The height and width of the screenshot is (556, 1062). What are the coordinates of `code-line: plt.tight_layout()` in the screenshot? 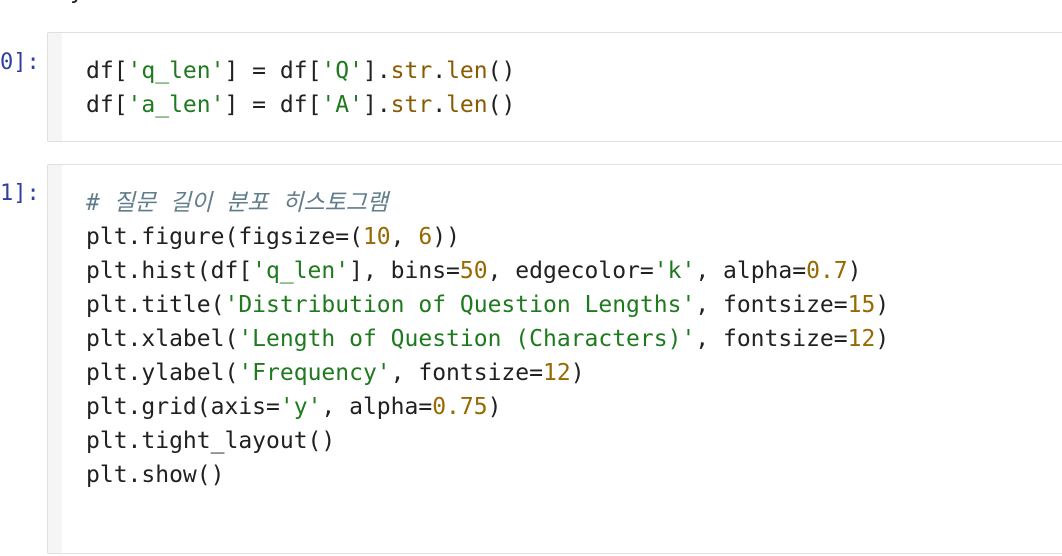 It's located at (210, 441).